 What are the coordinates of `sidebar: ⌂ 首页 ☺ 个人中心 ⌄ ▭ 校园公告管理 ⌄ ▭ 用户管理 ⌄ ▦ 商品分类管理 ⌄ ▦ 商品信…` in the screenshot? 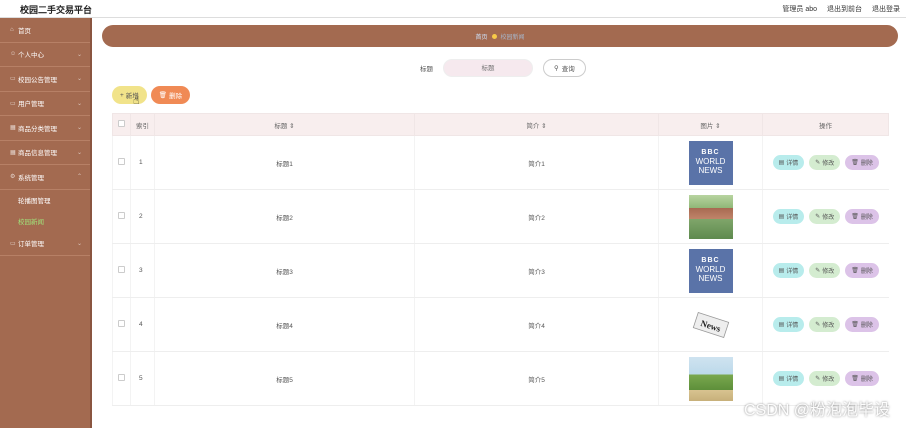 It's located at (46, 223).